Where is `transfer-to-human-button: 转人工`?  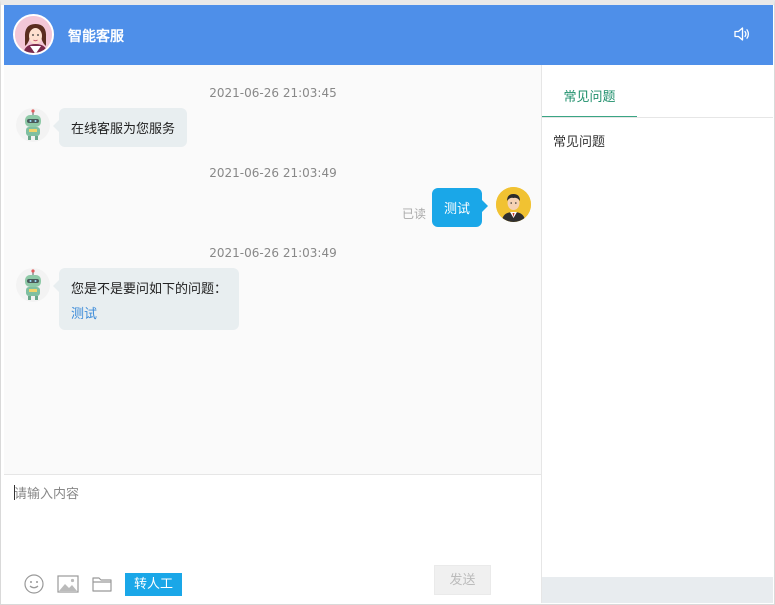 transfer-to-human-button: 转人工 is located at coordinates (153, 584).